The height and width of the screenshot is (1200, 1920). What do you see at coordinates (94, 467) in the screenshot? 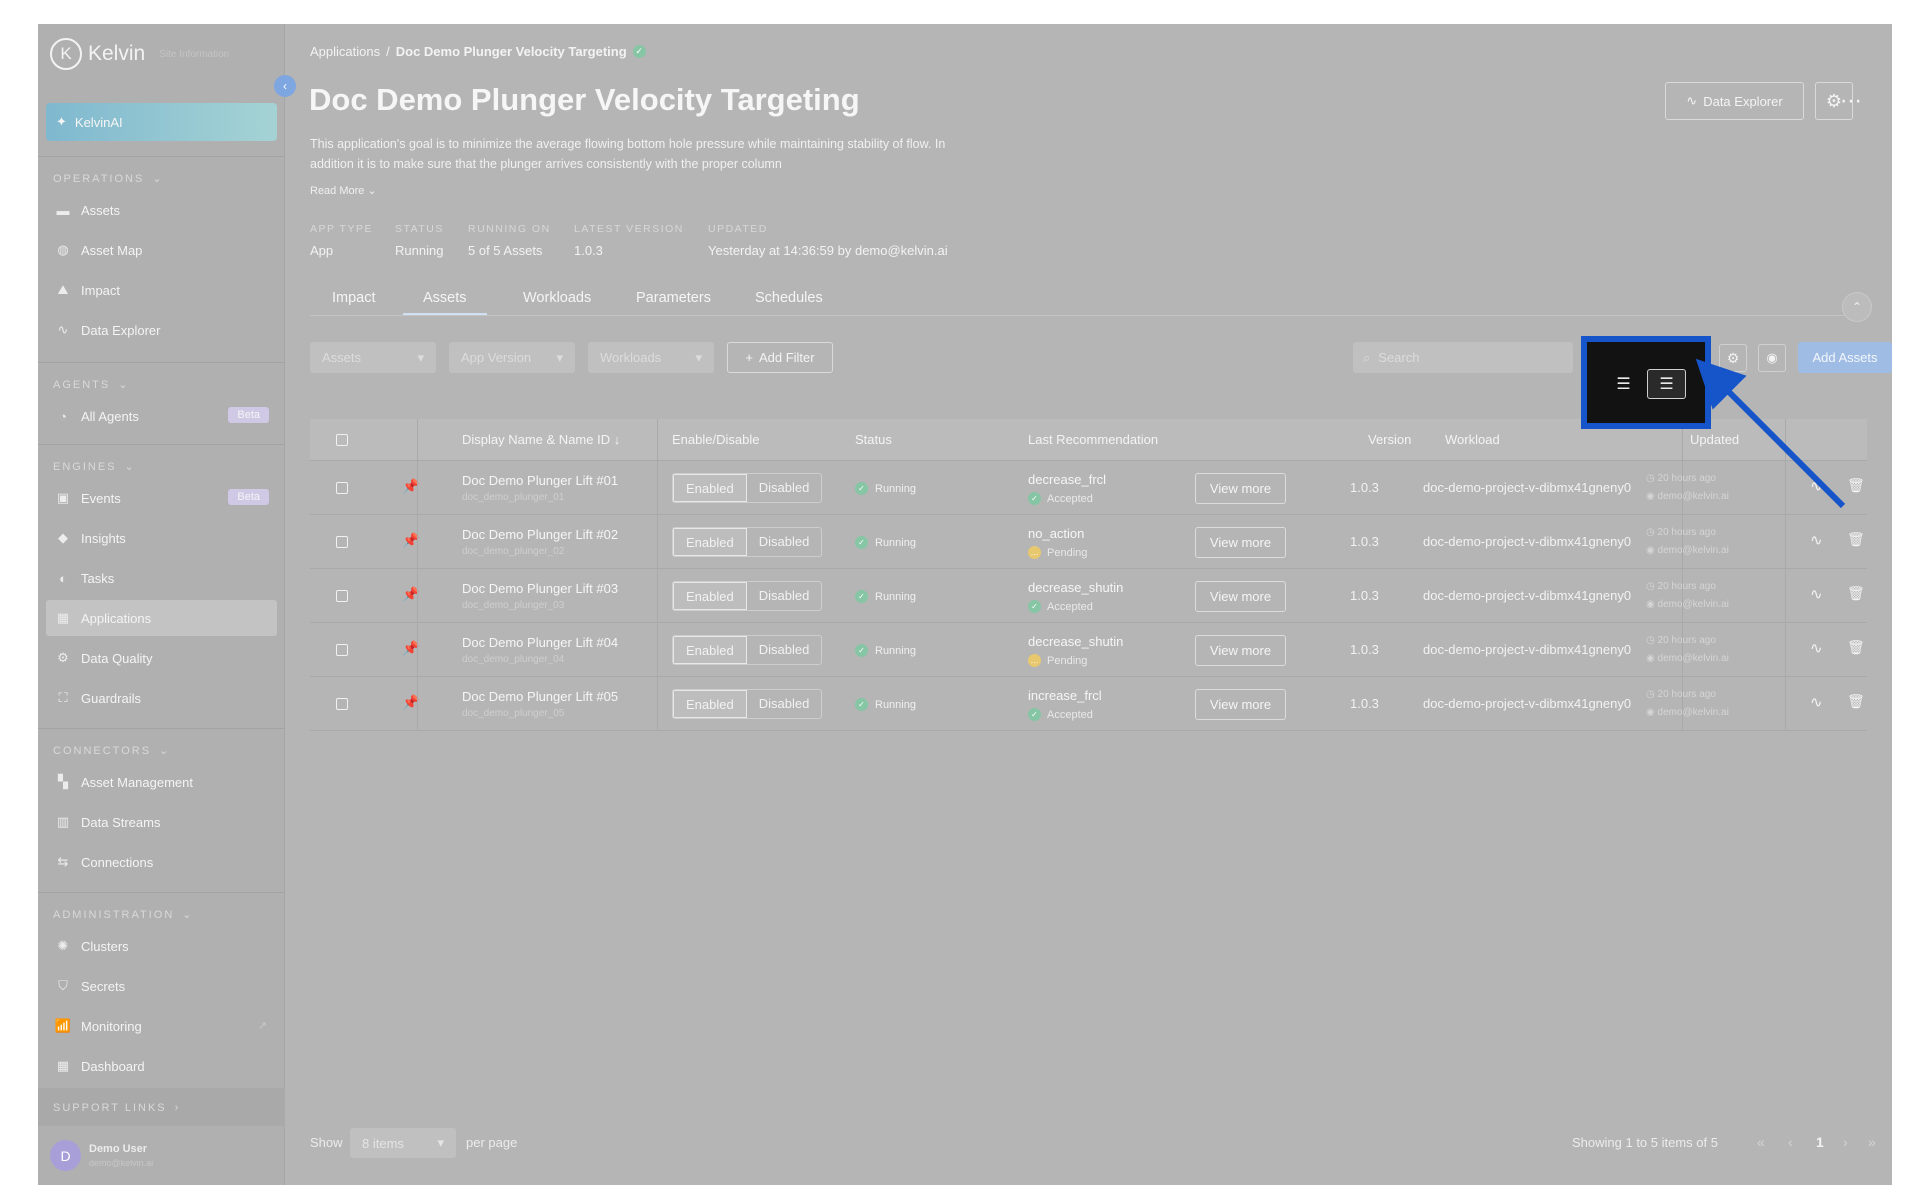
I see `section-engines: ENGINES ⌄` at bounding box center [94, 467].